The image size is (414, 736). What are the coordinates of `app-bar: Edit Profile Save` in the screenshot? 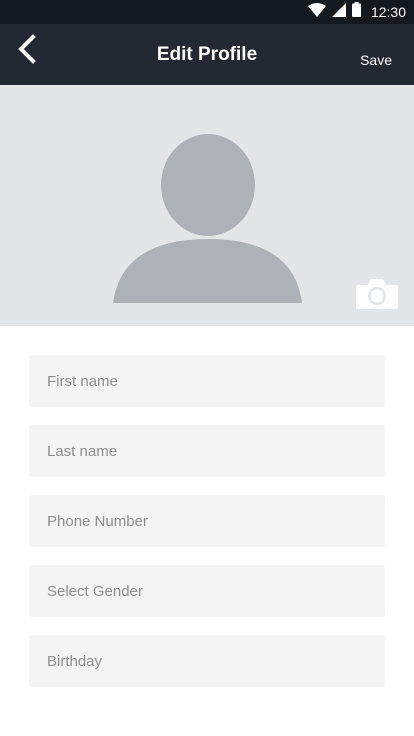 It's located at (207, 54).